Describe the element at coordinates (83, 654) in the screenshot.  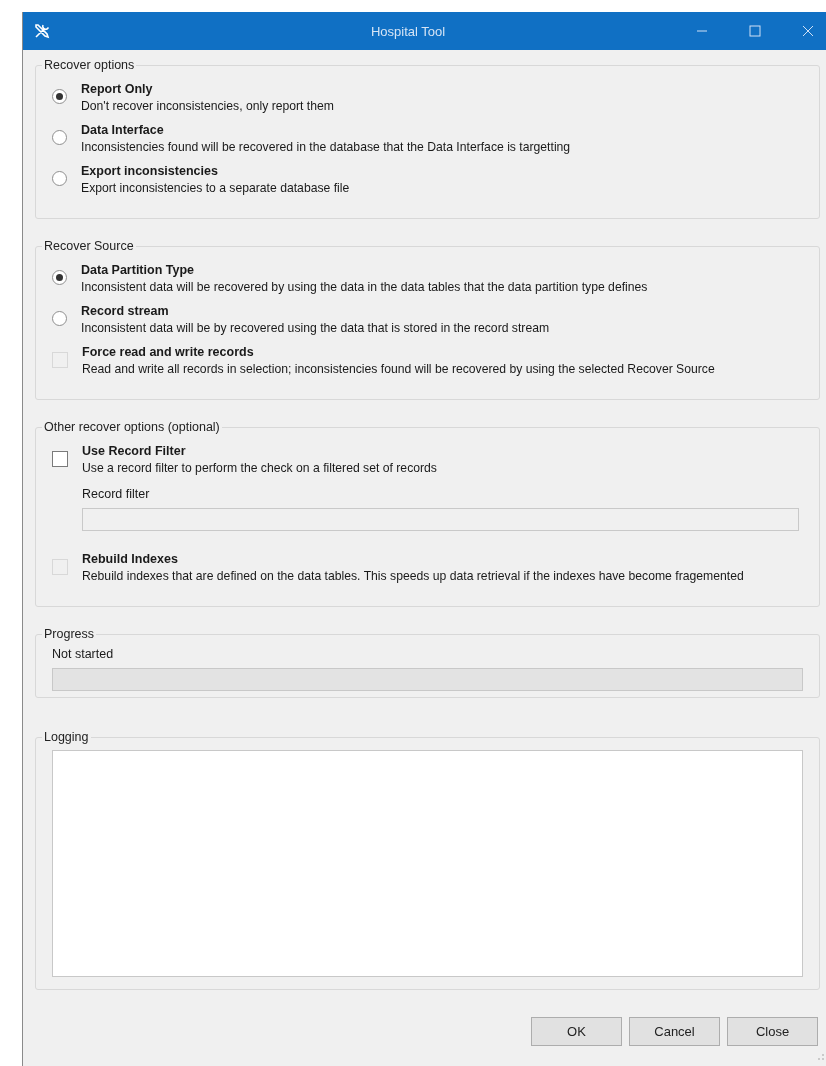
I see `progress-status: Not started` at that location.